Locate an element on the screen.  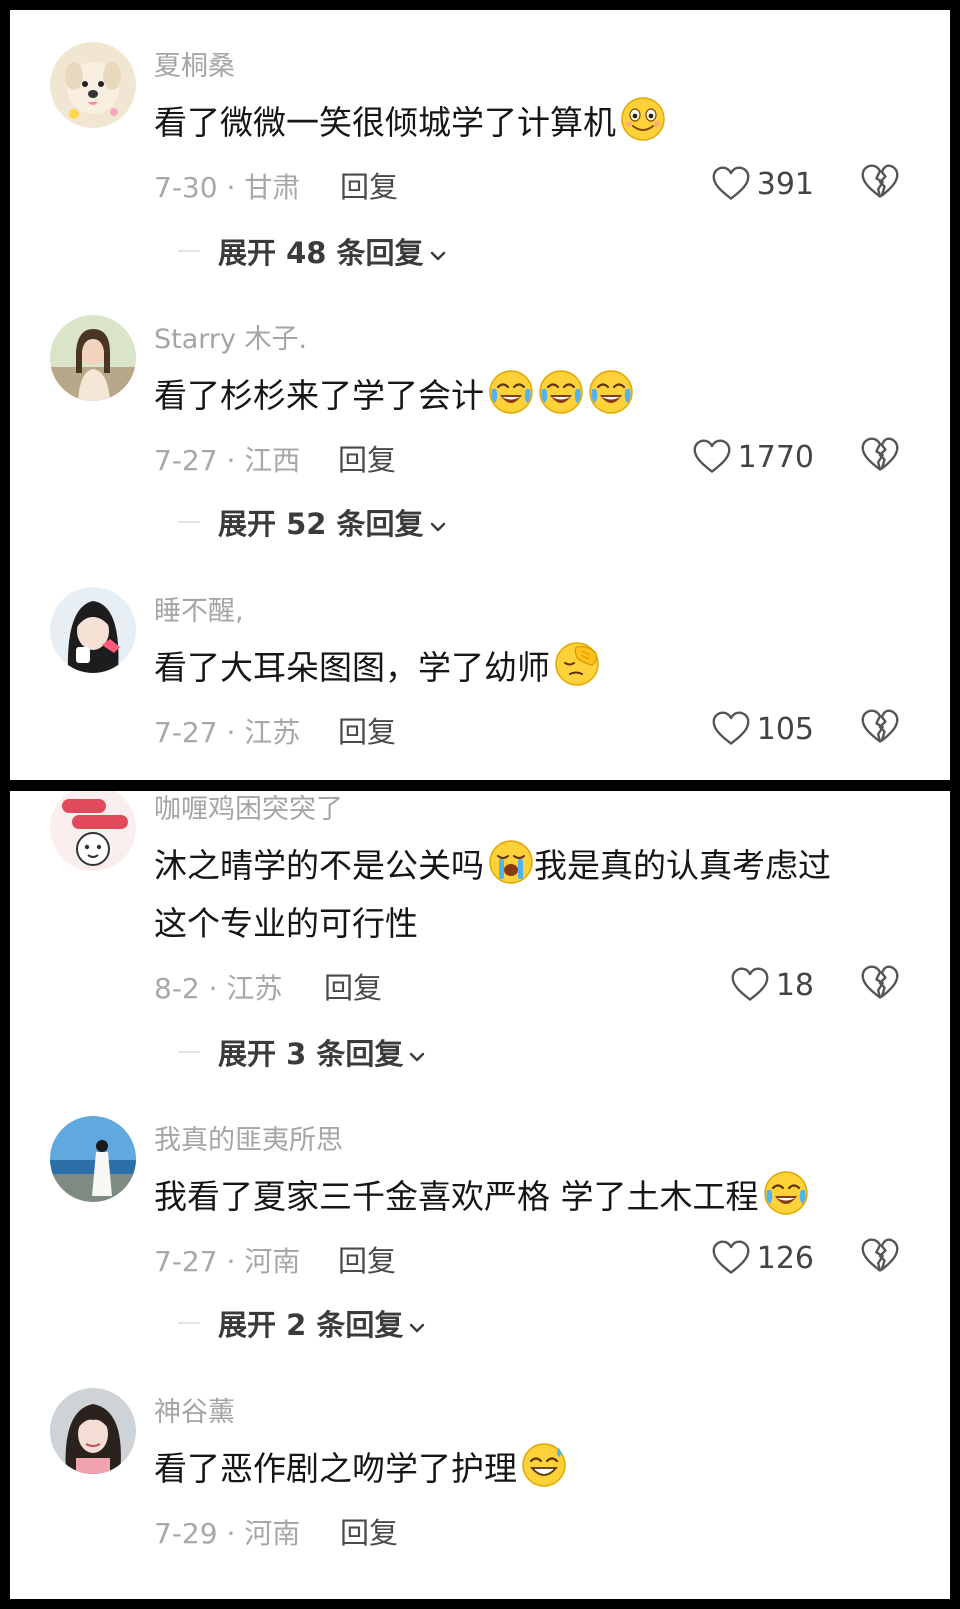
comment-text: 看了大耳朵图图，学了幼师 is located at coordinates (529, 668).